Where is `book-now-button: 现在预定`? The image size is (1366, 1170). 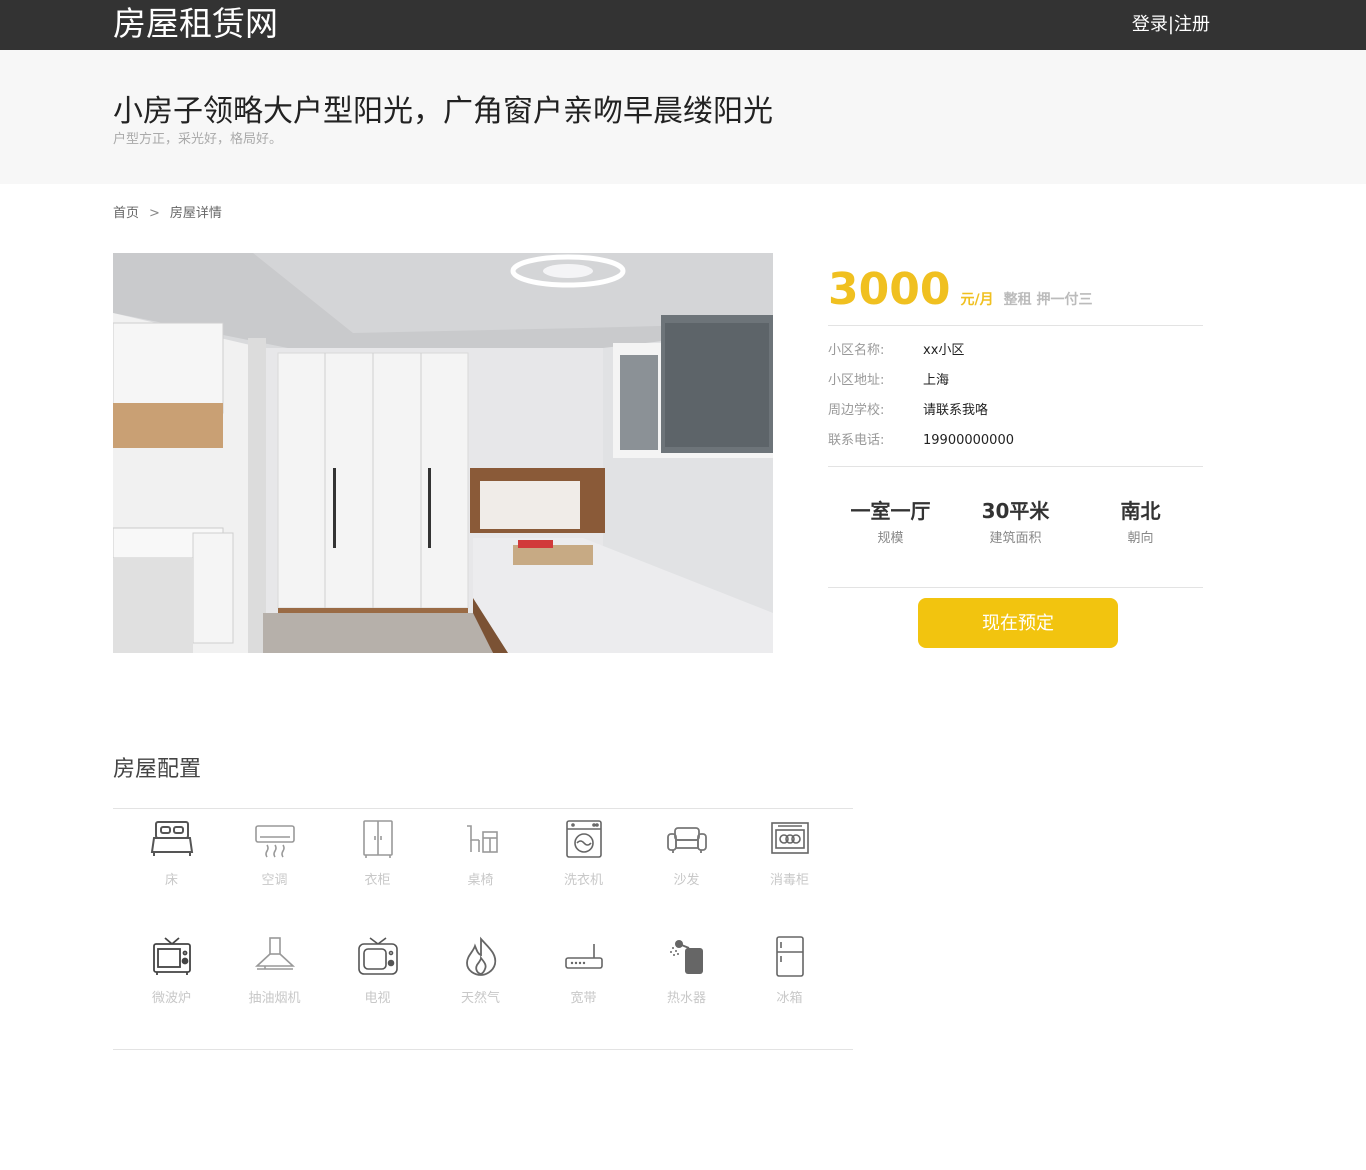
book-now-button: 现在预定 is located at coordinates (1018, 623).